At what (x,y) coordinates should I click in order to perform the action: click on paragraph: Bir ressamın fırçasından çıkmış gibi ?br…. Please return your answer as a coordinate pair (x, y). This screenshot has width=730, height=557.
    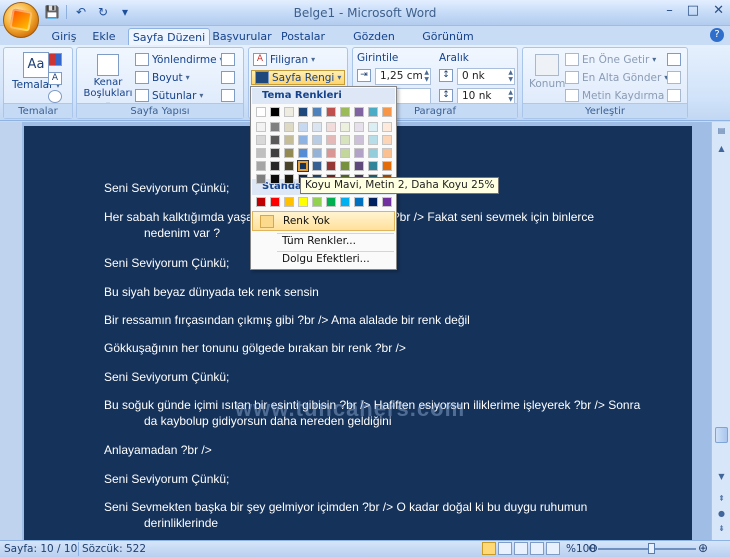
    Looking at the image, I should click on (287, 320).